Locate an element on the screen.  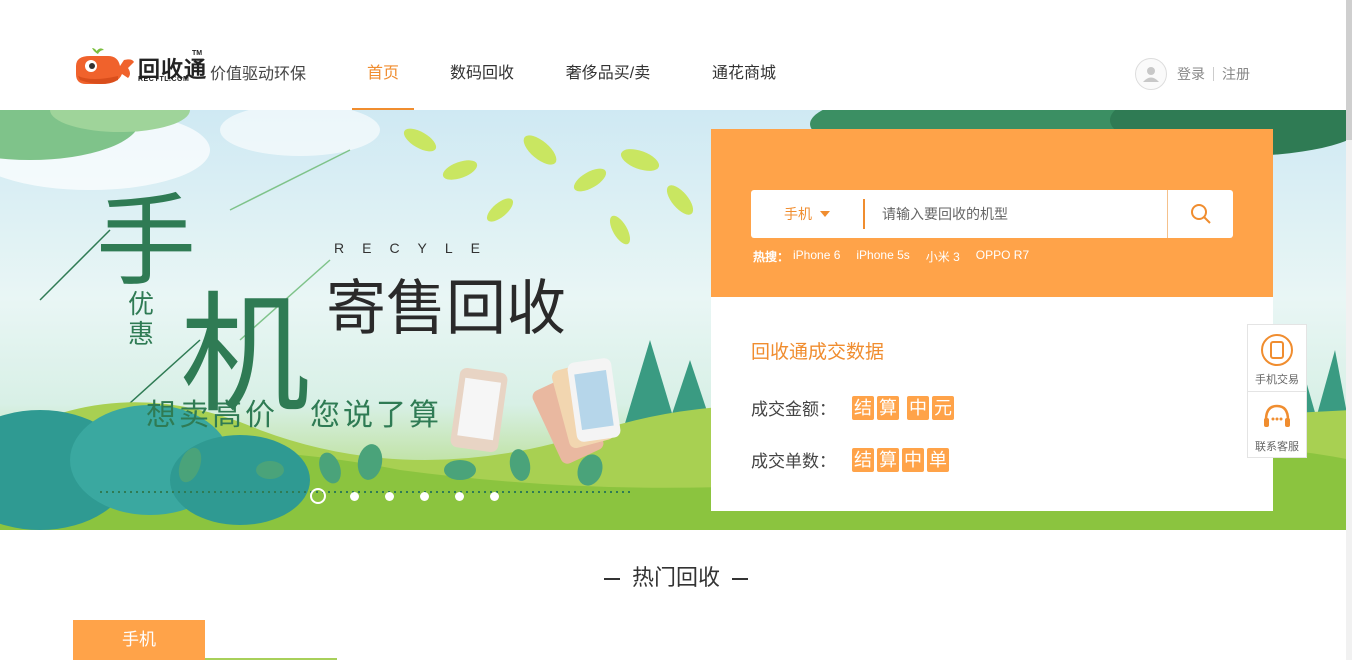
section-title: 热门回收 is located at coordinates (675, 577).